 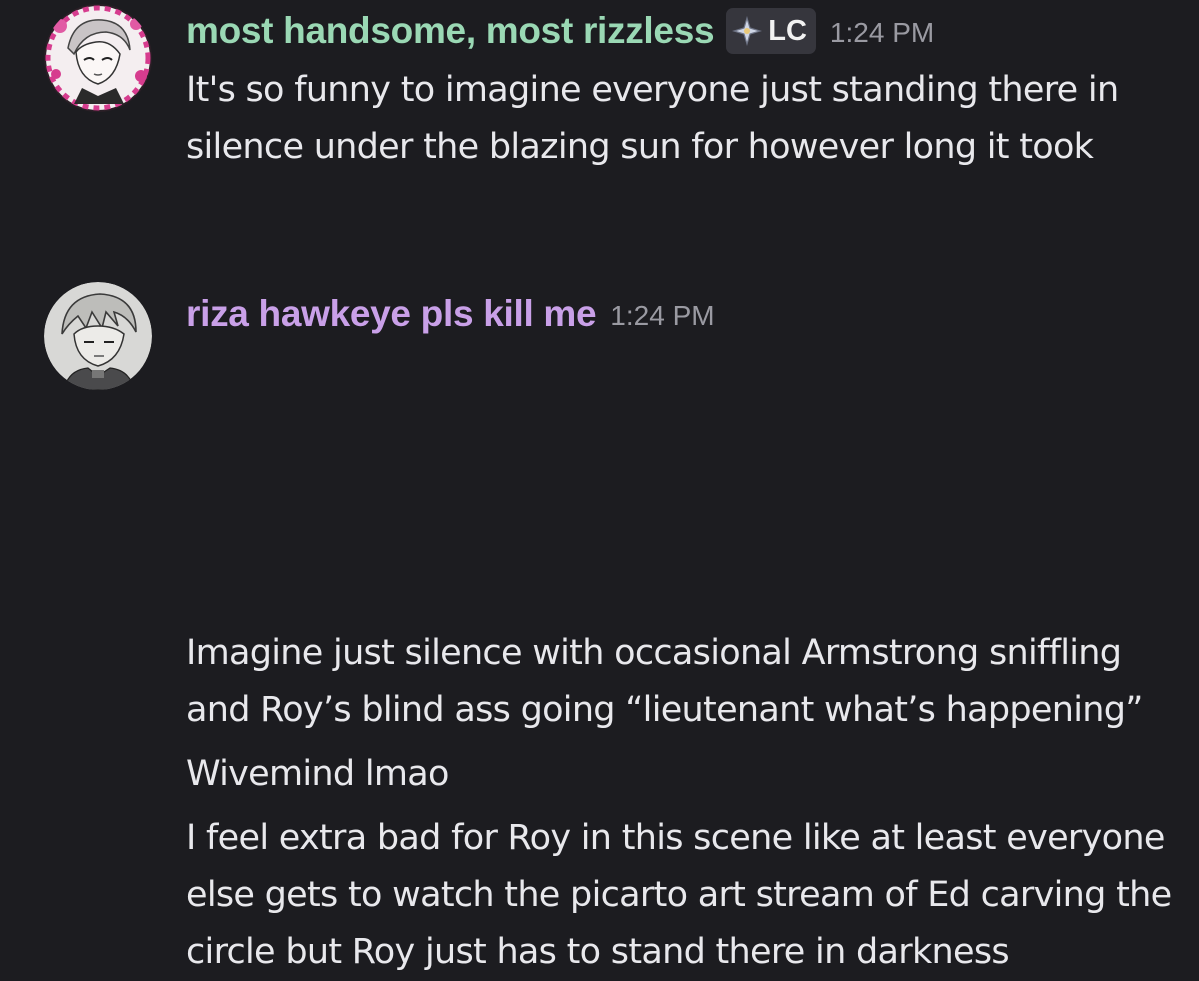 What do you see at coordinates (747, 31) in the screenshot?
I see `sparkle-icon` at bounding box center [747, 31].